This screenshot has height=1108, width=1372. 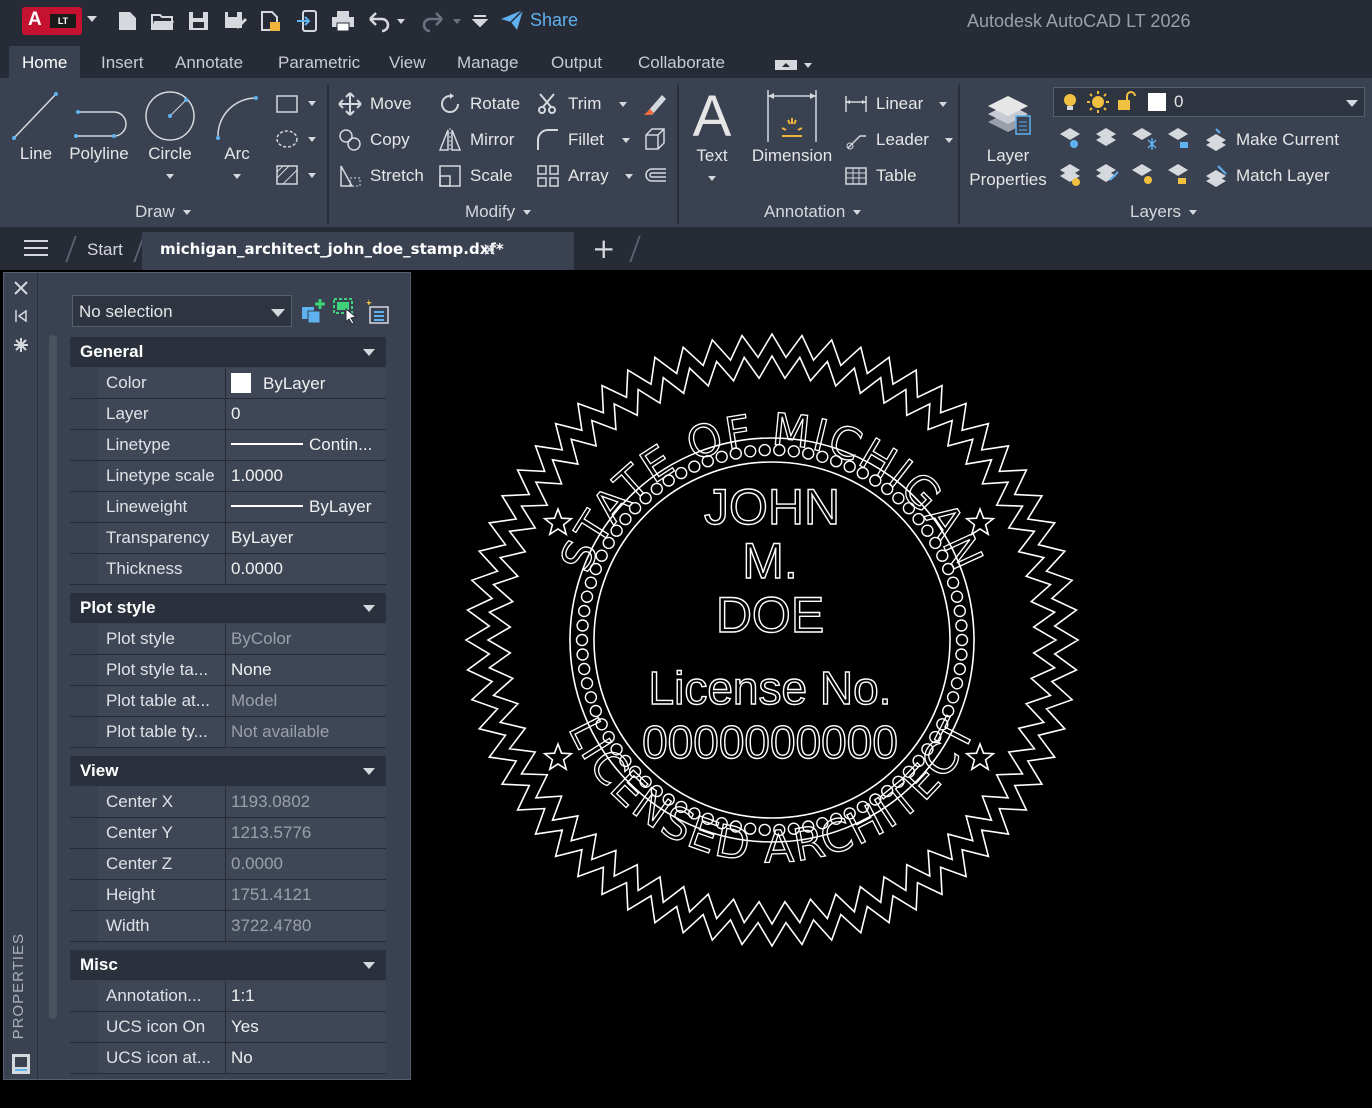 I want to click on toggle-pickadd-icon, so click(x=314, y=311).